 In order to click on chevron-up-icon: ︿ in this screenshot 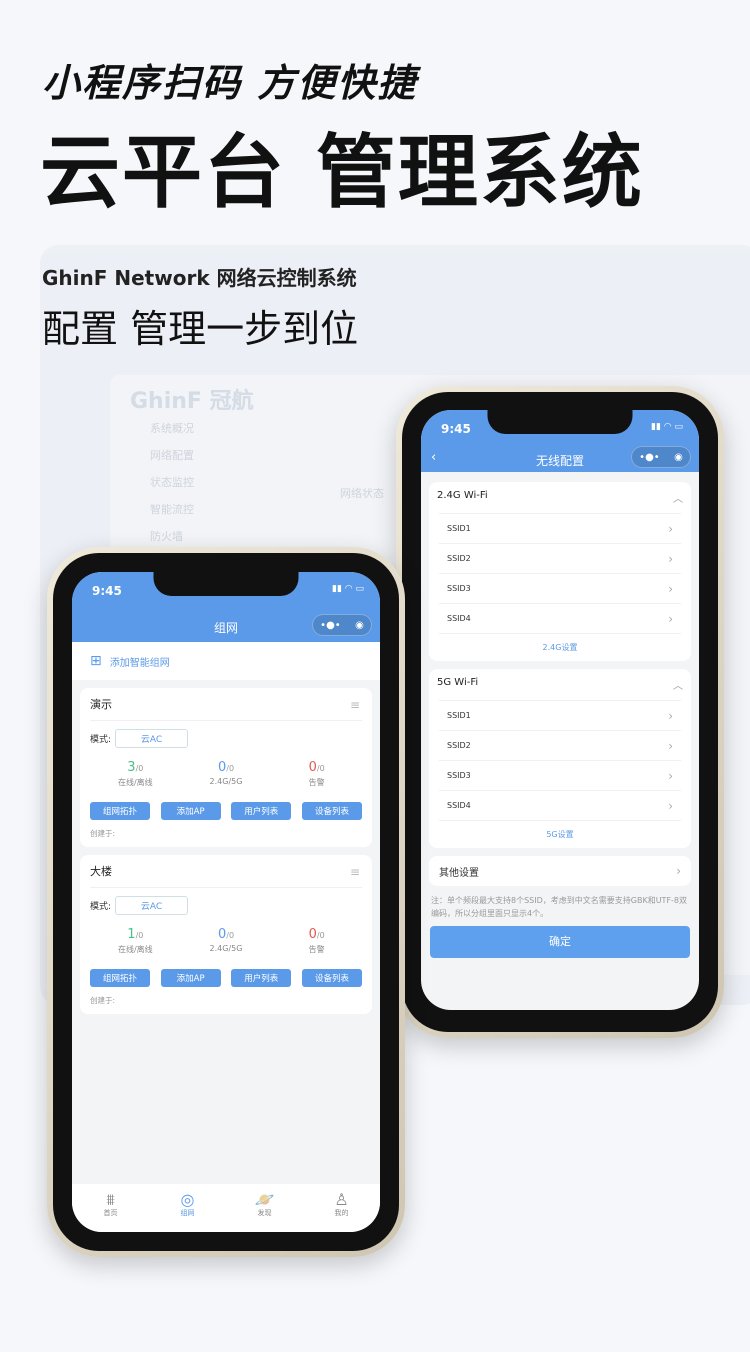, I will do `click(678, 499)`.